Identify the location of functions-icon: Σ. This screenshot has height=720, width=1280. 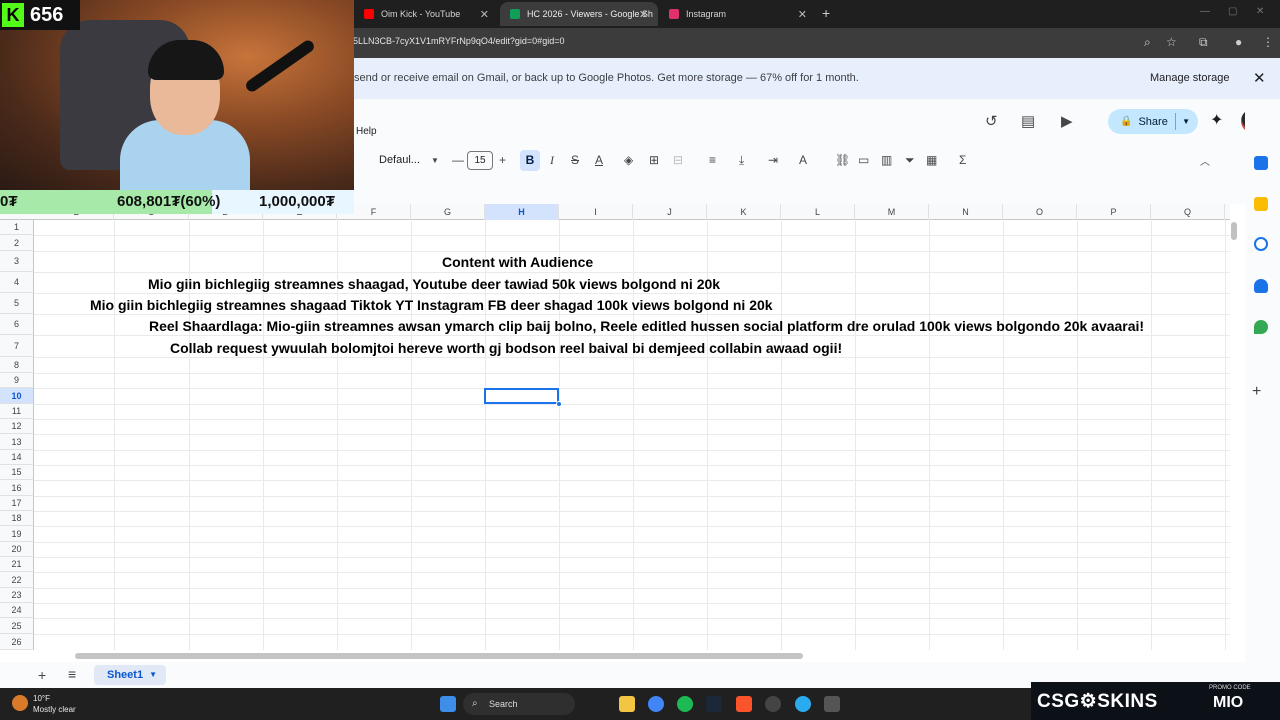
(962, 160).